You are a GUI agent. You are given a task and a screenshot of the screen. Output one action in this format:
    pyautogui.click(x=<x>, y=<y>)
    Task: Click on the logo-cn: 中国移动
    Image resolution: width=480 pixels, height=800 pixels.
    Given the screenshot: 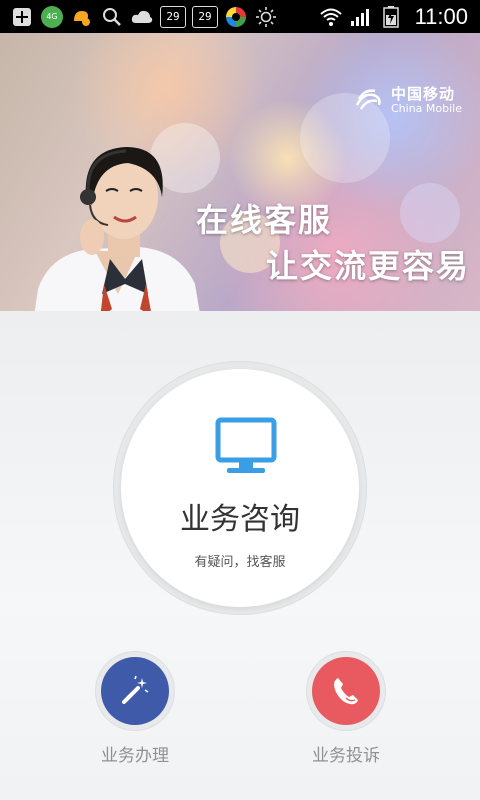 What is the action you would take?
    pyautogui.click(x=422, y=94)
    